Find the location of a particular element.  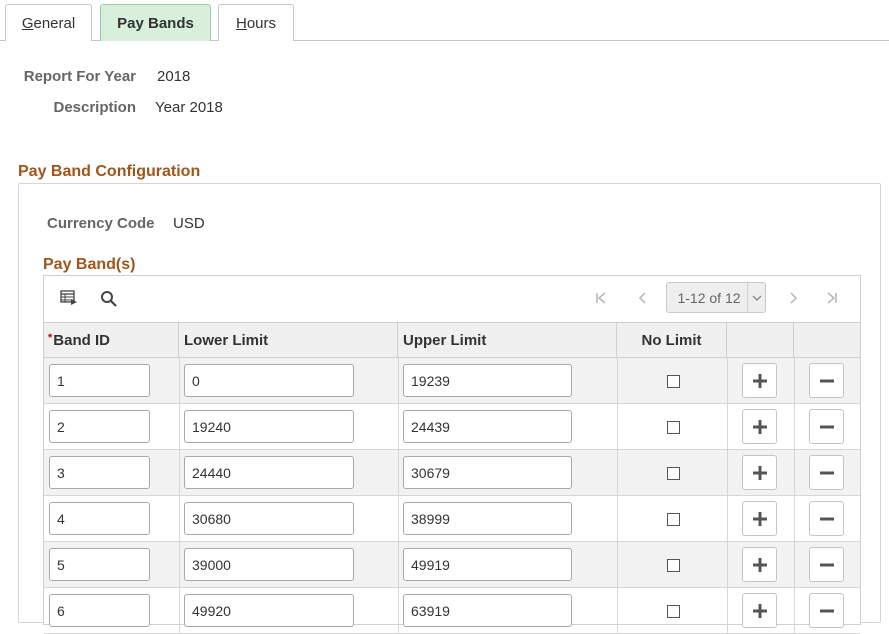

pager-dropdown: 1-12 of 12 is located at coordinates (716, 297).